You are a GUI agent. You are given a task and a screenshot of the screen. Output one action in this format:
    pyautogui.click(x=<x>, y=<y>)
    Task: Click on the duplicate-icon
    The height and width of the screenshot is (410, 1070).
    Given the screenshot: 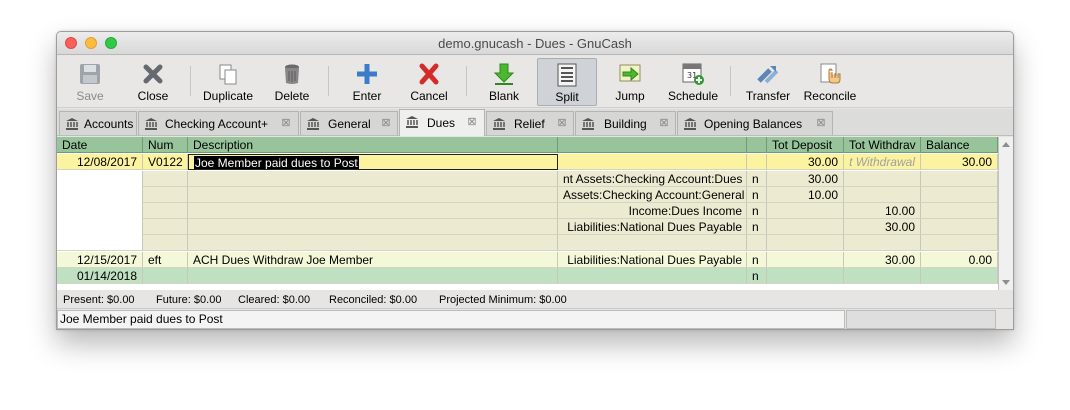 What is the action you would take?
    pyautogui.click(x=228, y=74)
    